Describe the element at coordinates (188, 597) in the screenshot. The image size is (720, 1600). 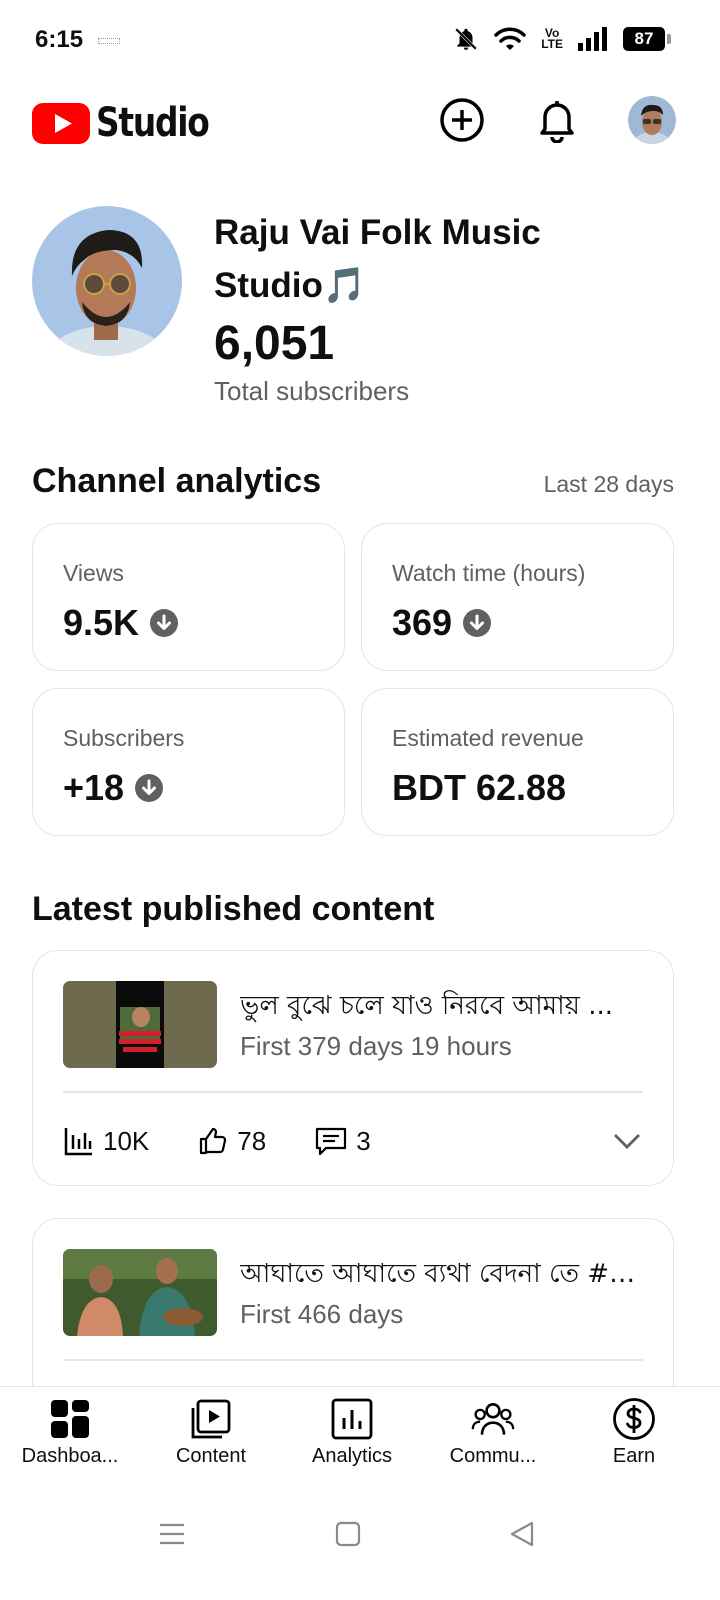
I see `stat-card-views: Views 9.5K` at that location.